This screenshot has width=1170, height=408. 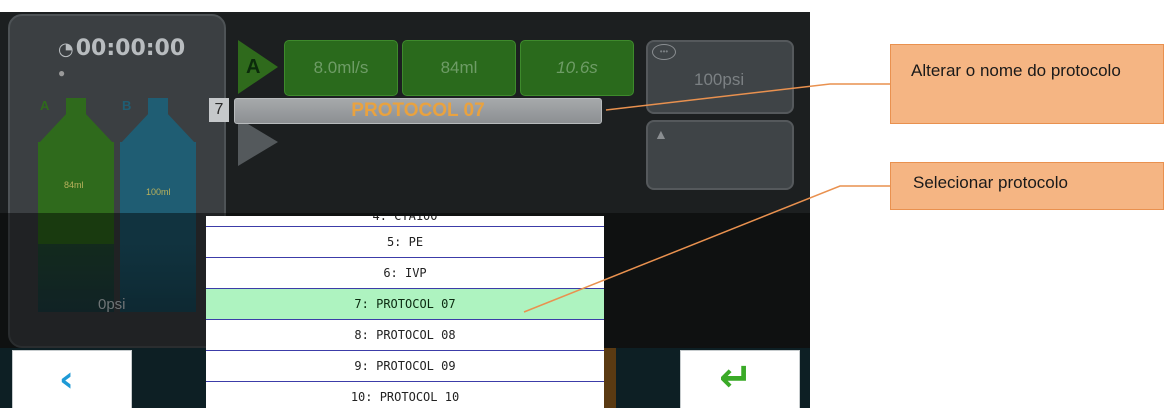 What do you see at coordinates (405, 366) in the screenshot?
I see `list-item: 9: PROTOCOL 09` at bounding box center [405, 366].